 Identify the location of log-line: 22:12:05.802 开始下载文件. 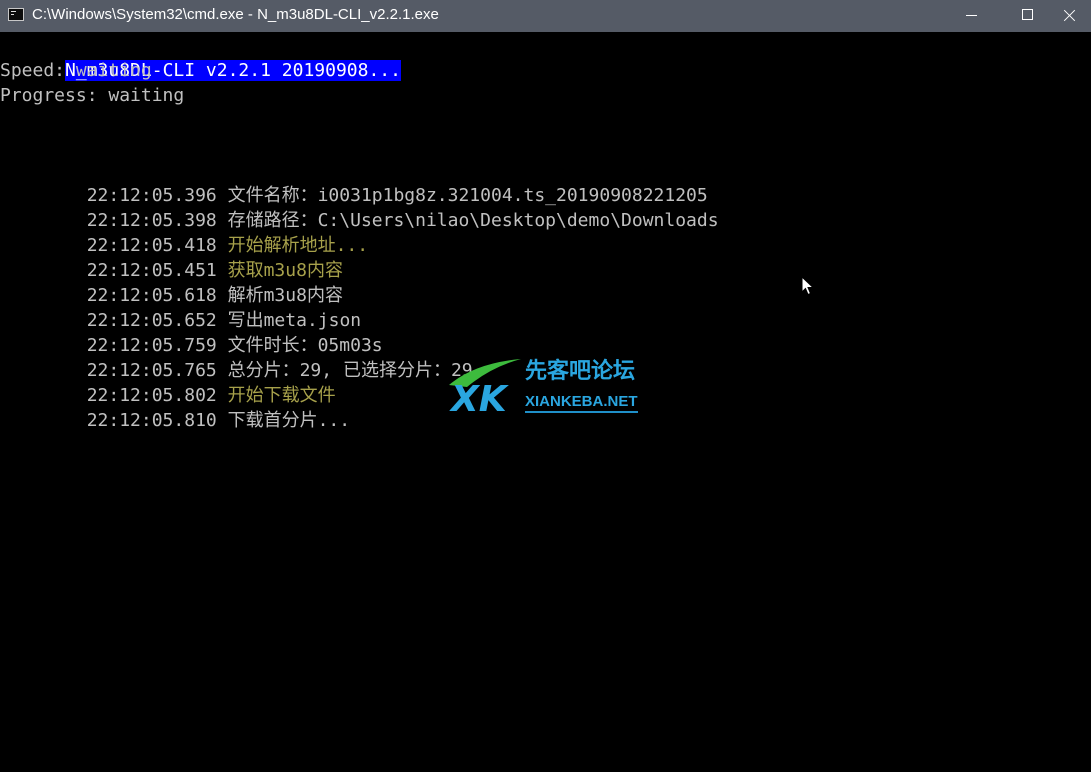
(168, 382).